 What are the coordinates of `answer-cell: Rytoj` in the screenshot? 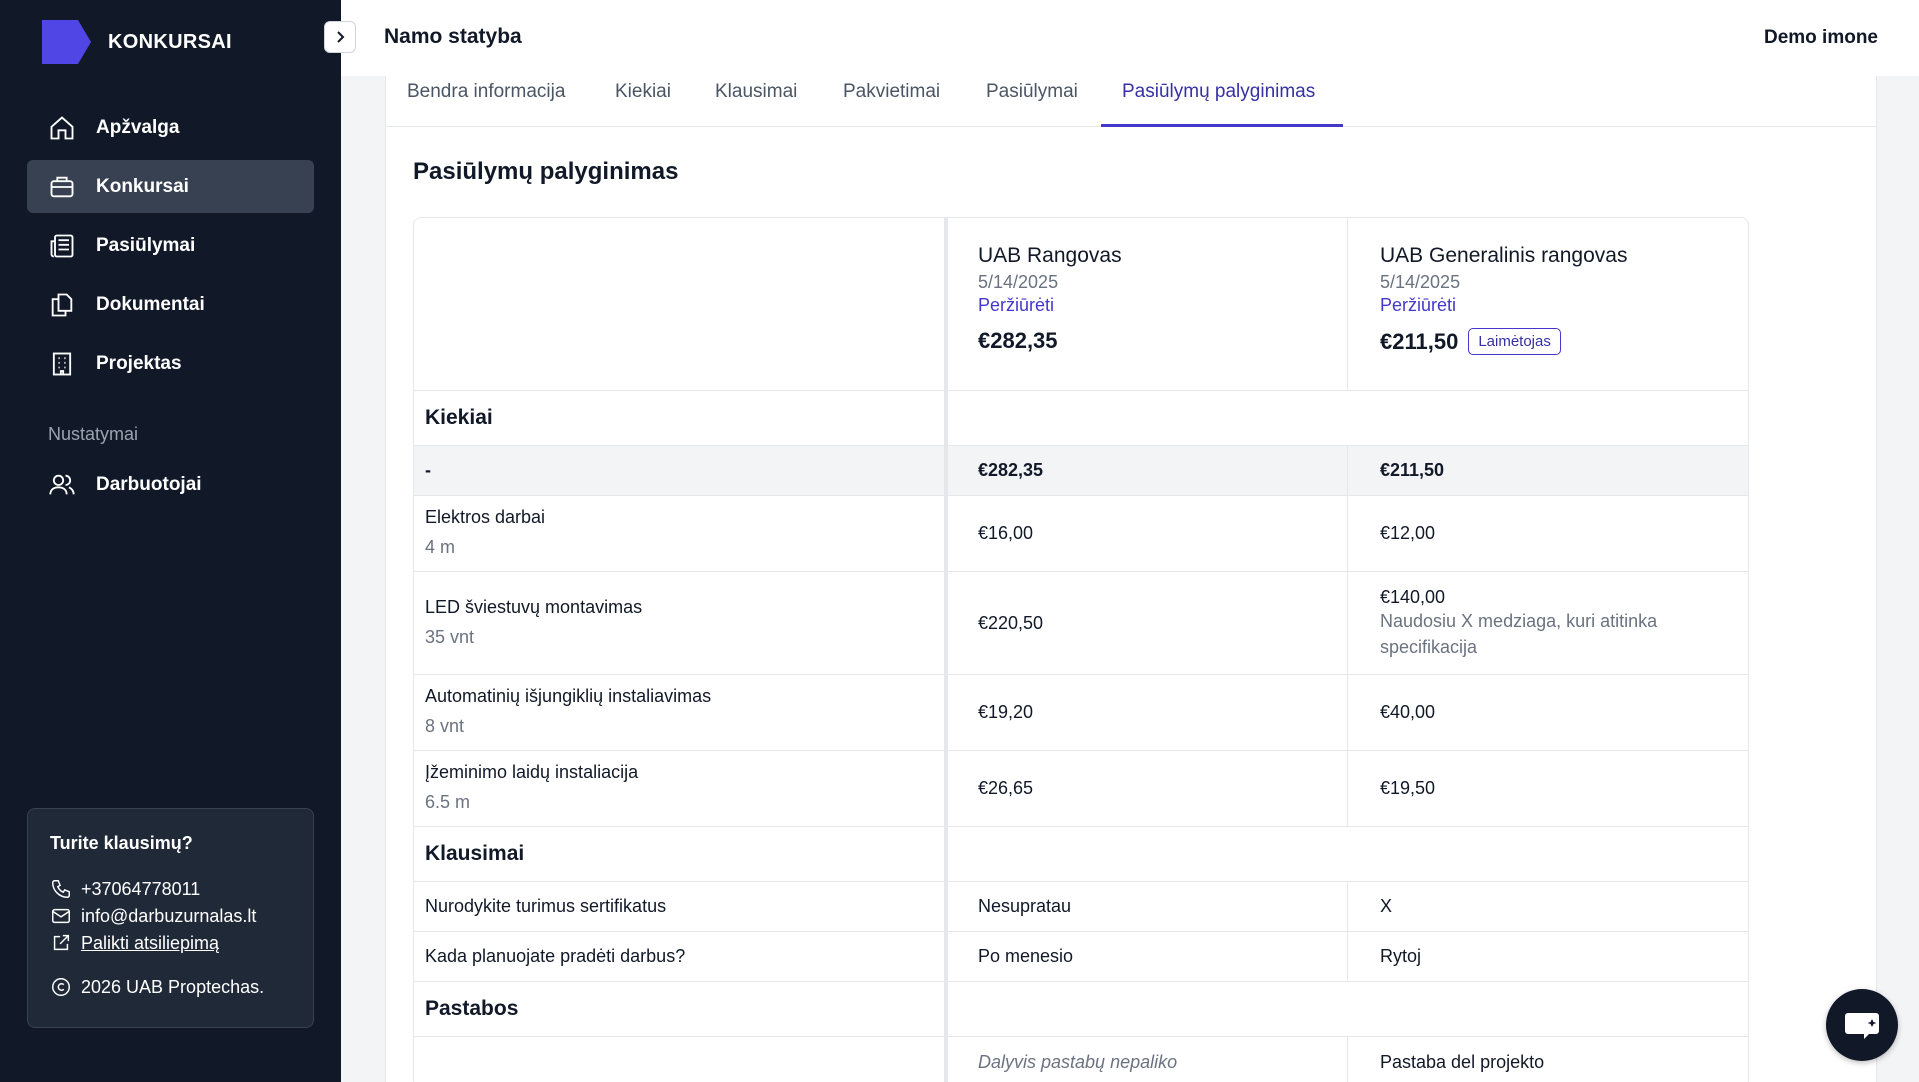 It's located at (1401, 956).